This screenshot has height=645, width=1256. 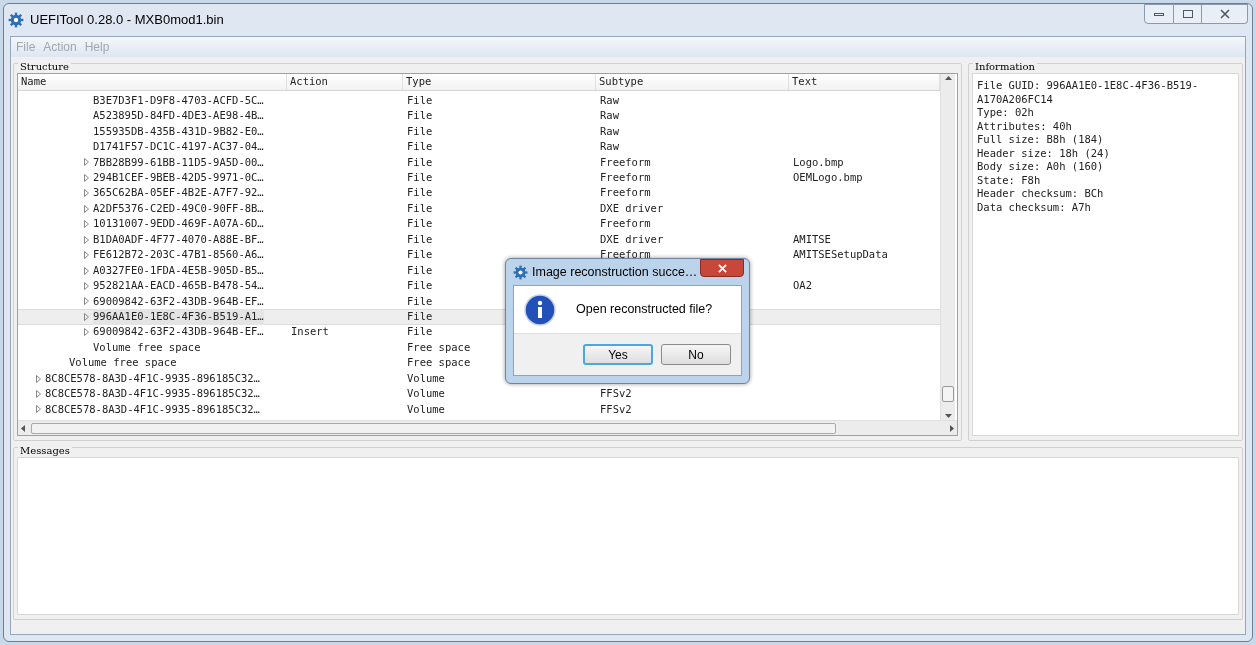 I want to click on minimize-button, so click(x=1159, y=14).